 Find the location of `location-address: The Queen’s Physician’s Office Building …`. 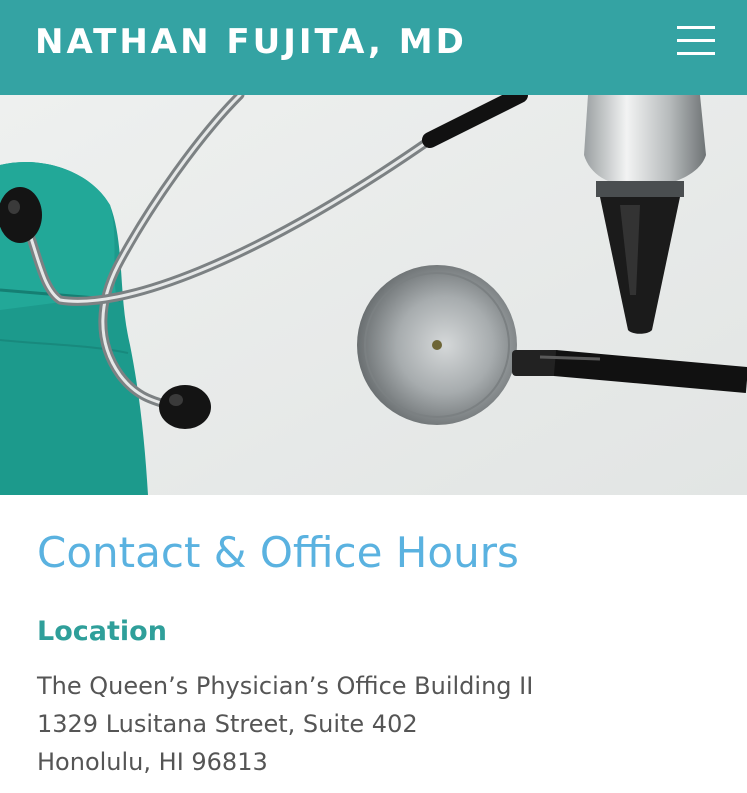

location-address: The Queen’s Physician’s Office Building … is located at coordinates (285, 724).